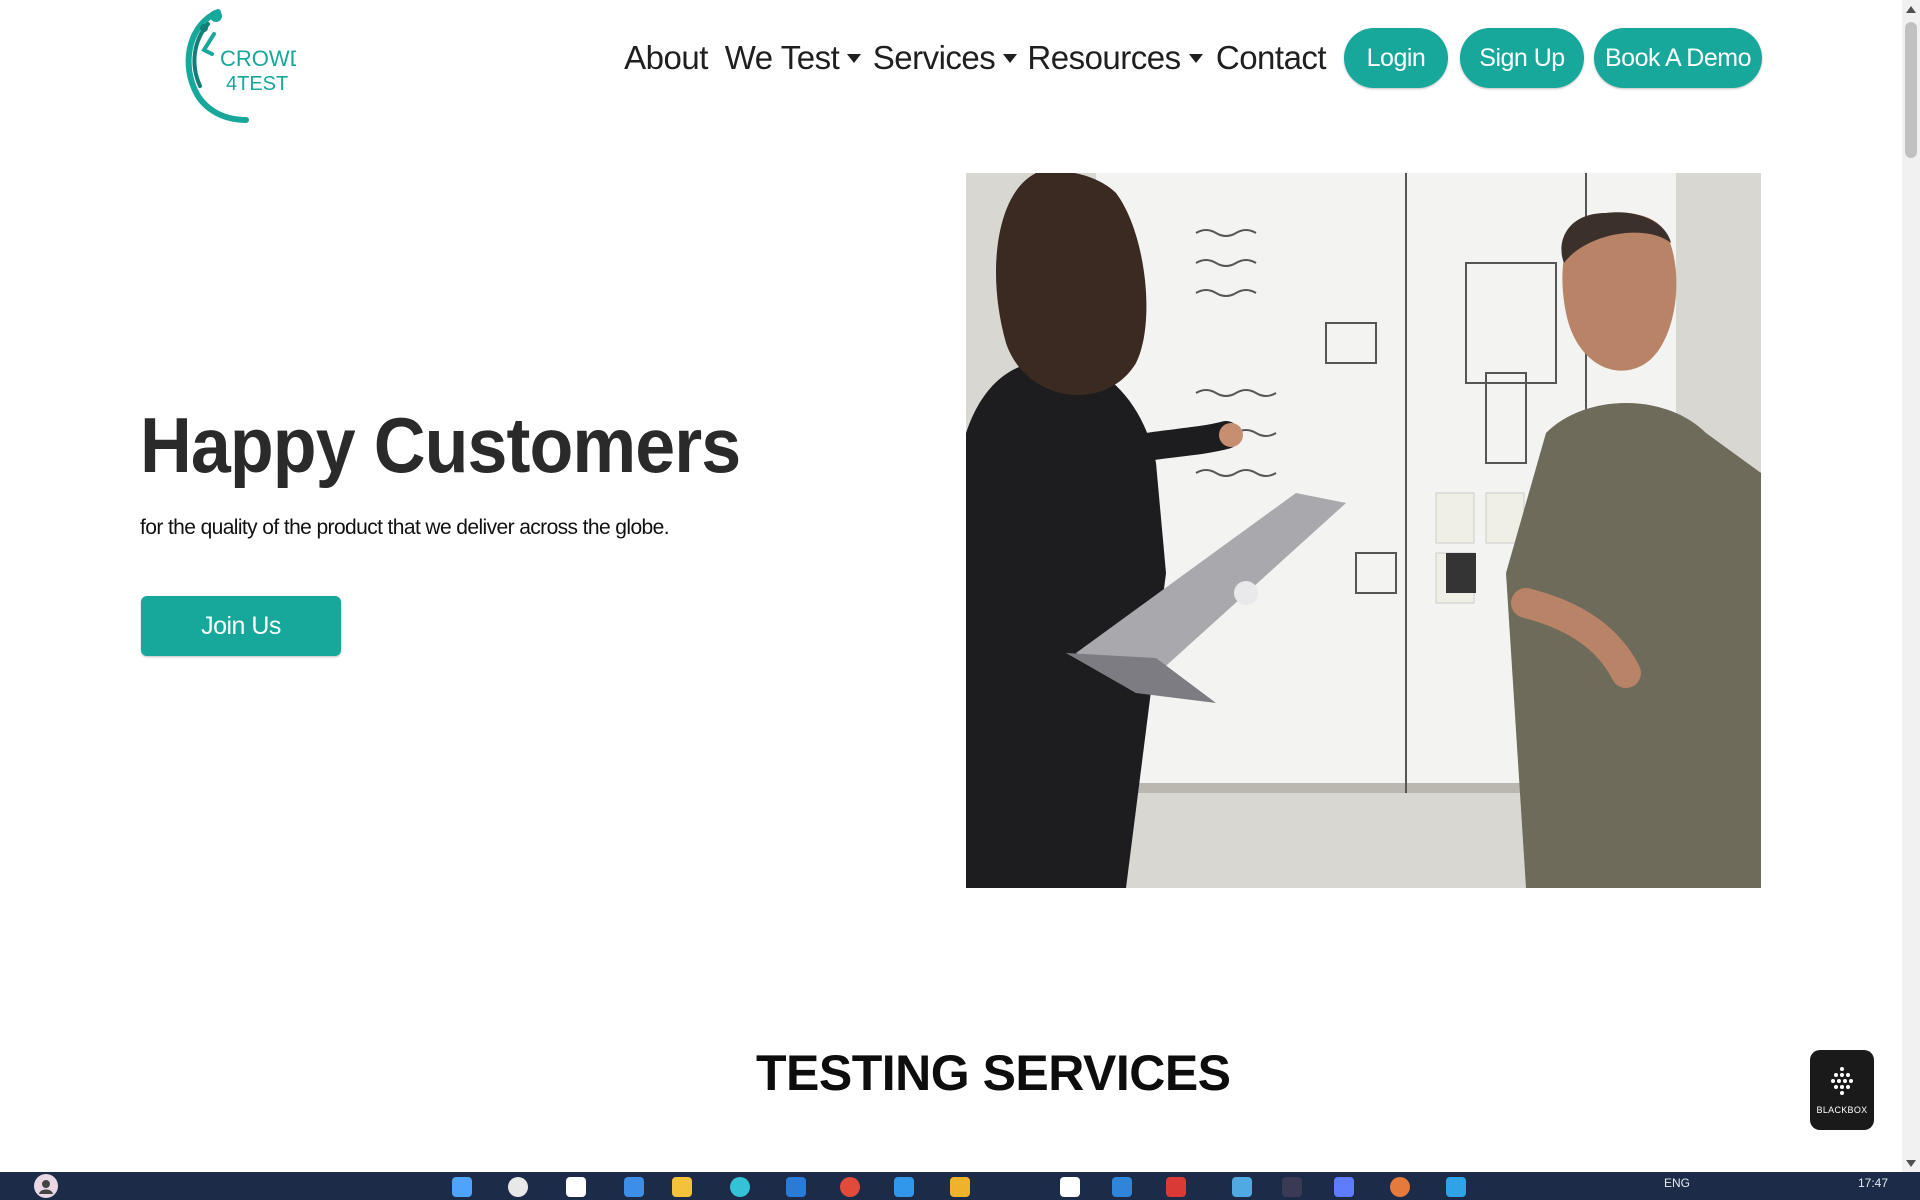 Image resolution: width=1920 pixels, height=1200 pixels. What do you see at coordinates (241, 626) in the screenshot?
I see `join-us-button: Join Us` at bounding box center [241, 626].